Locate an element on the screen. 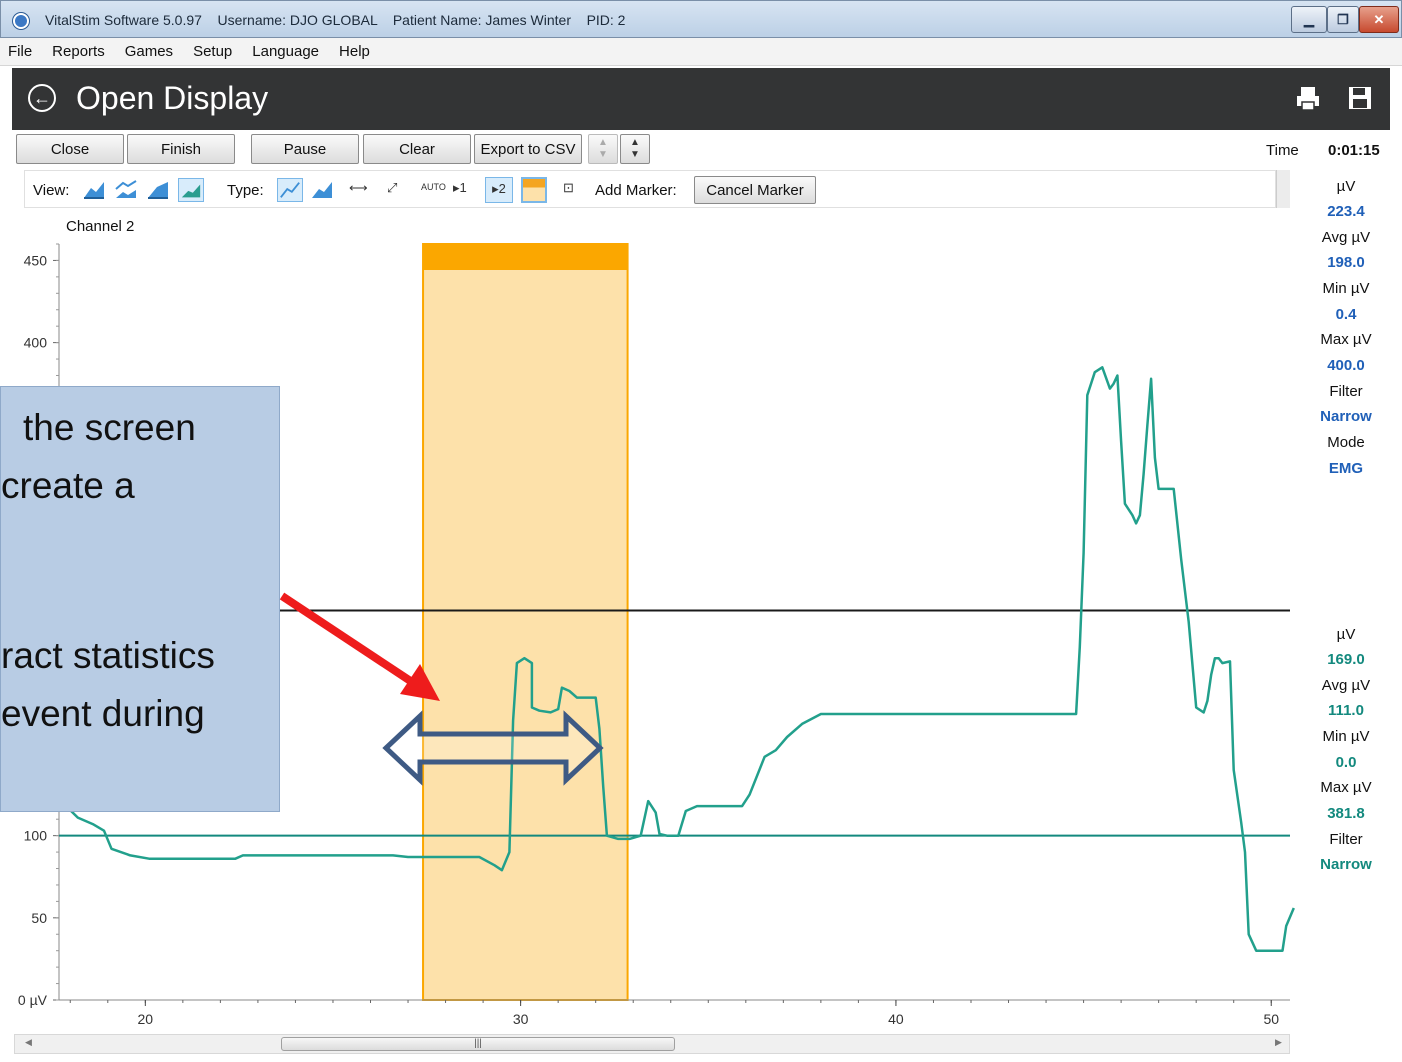 This screenshot has width=1402, height=1062. scroll-left-icon: ◀ is located at coordinates (28, 1042).